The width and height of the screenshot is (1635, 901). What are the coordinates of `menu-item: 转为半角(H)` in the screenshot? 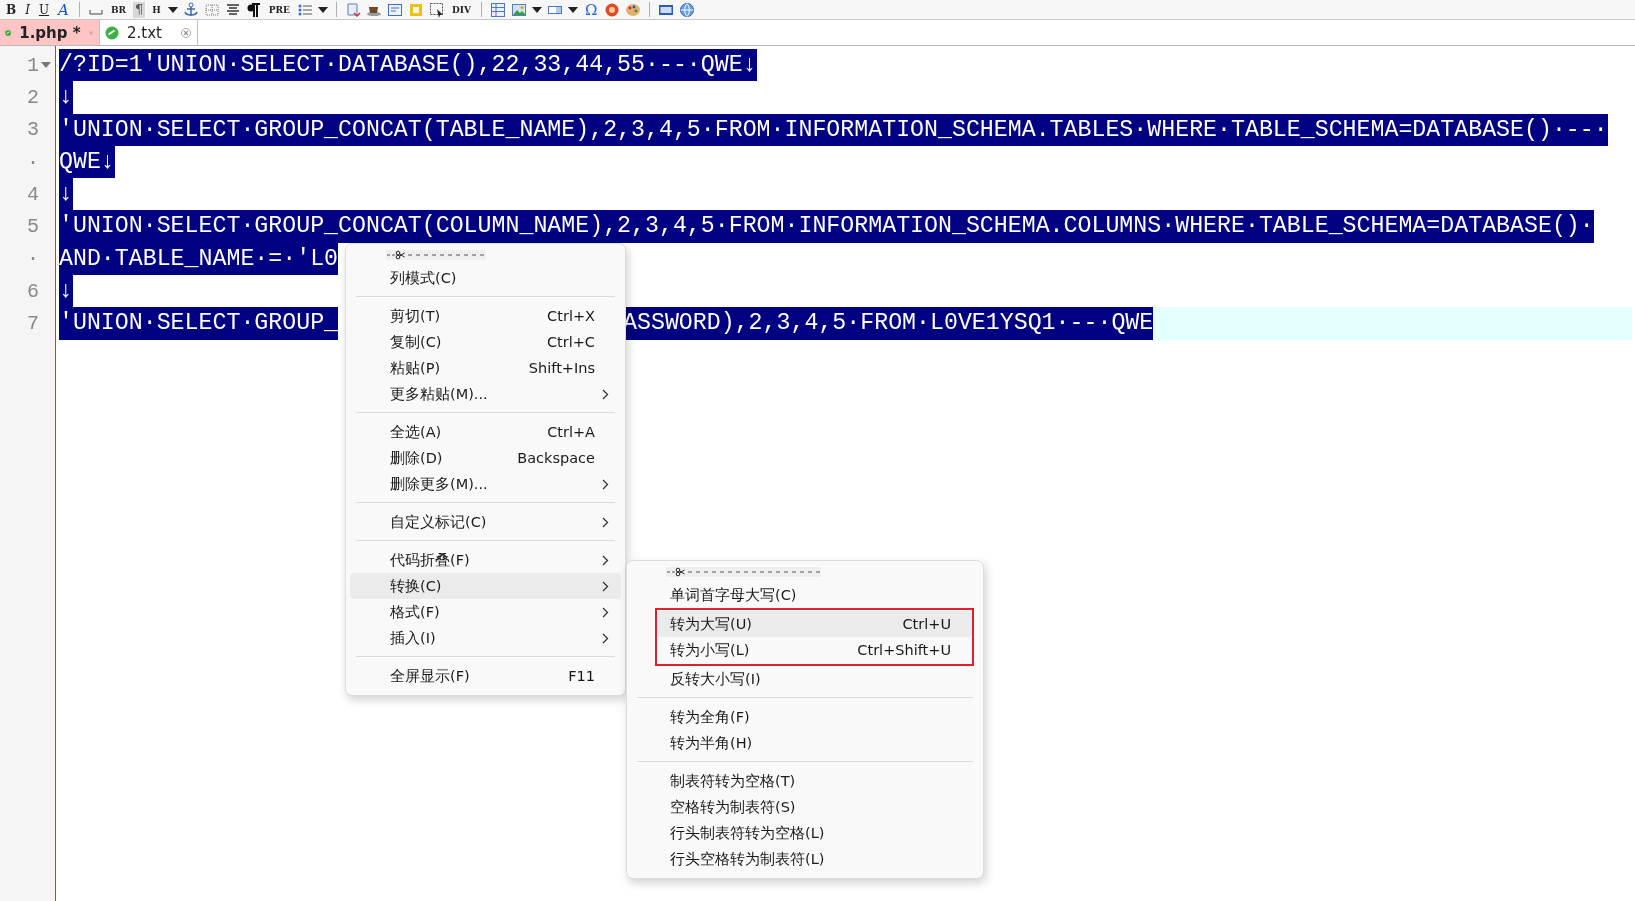 It's located at (805, 743).